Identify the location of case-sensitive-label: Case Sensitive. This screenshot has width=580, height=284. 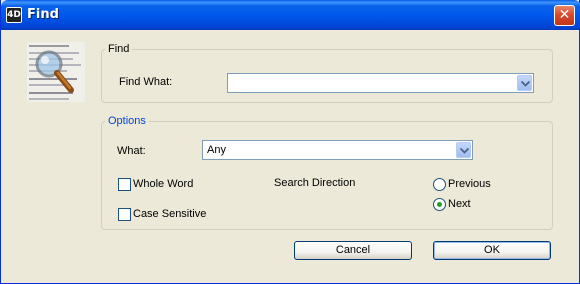
(169, 214).